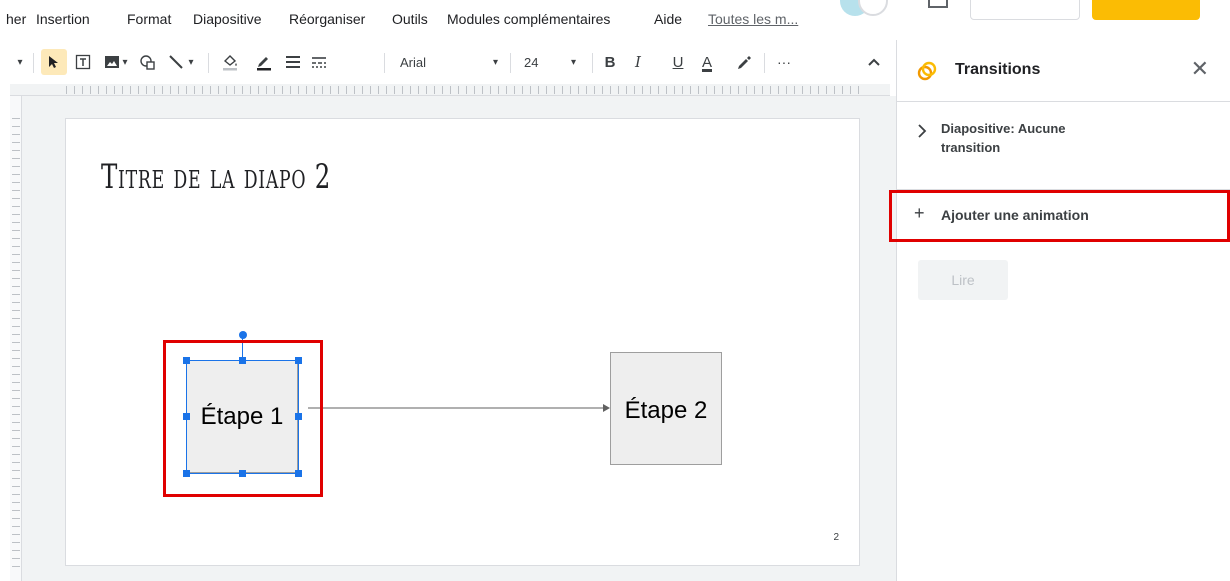 The height and width of the screenshot is (581, 1230). I want to click on close-icon: ✕, so click(1200, 69).